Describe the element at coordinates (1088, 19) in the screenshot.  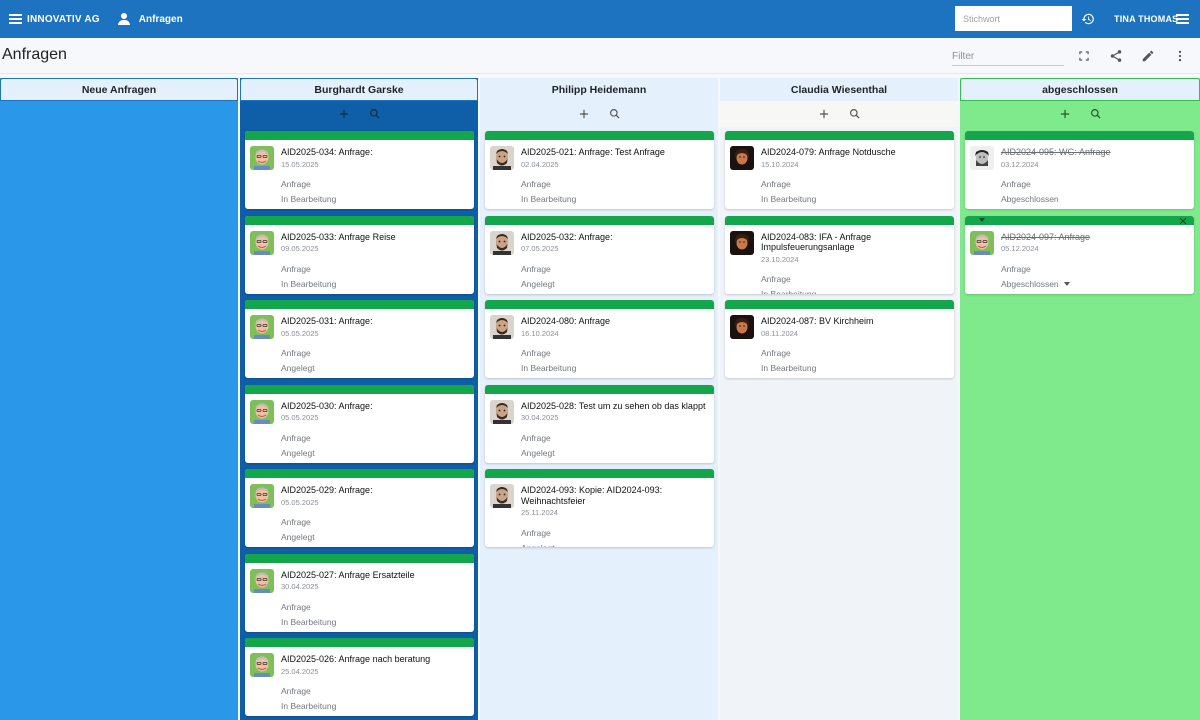
I see `history-icon` at that location.